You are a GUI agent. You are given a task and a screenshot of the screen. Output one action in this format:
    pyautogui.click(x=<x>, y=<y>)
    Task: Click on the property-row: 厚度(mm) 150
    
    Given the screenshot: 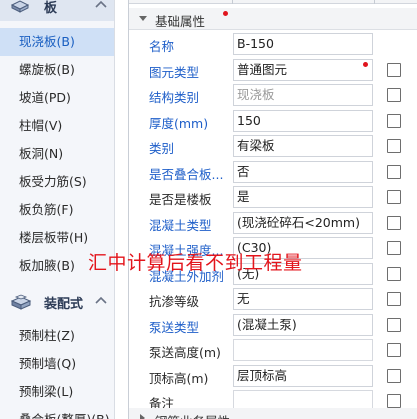 What is the action you would take?
    pyautogui.click(x=273, y=121)
    